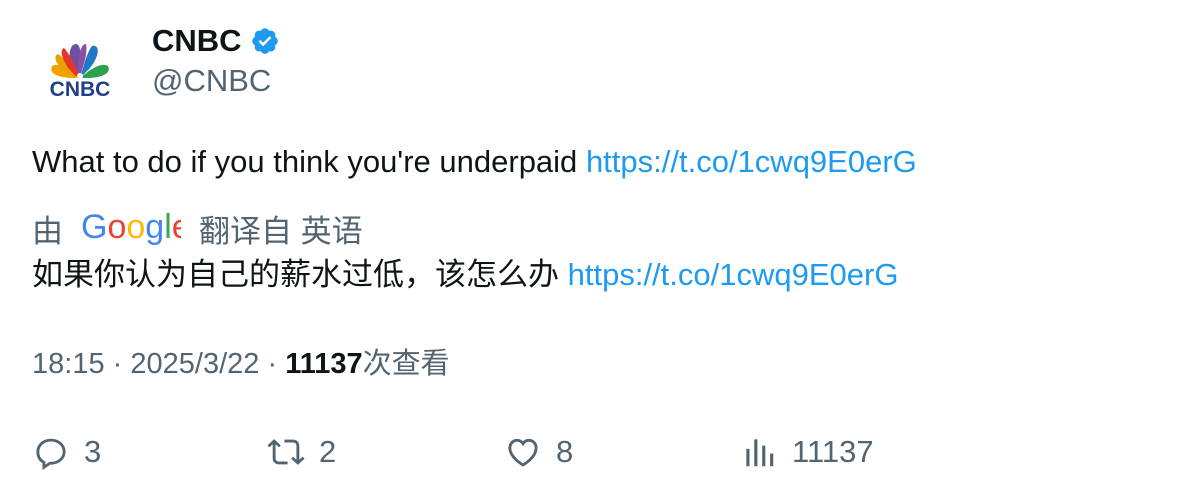  Describe the element at coordinates (281, 232) in the screenshot. I see `translation-suffix: 翻译自 英语` at that location.